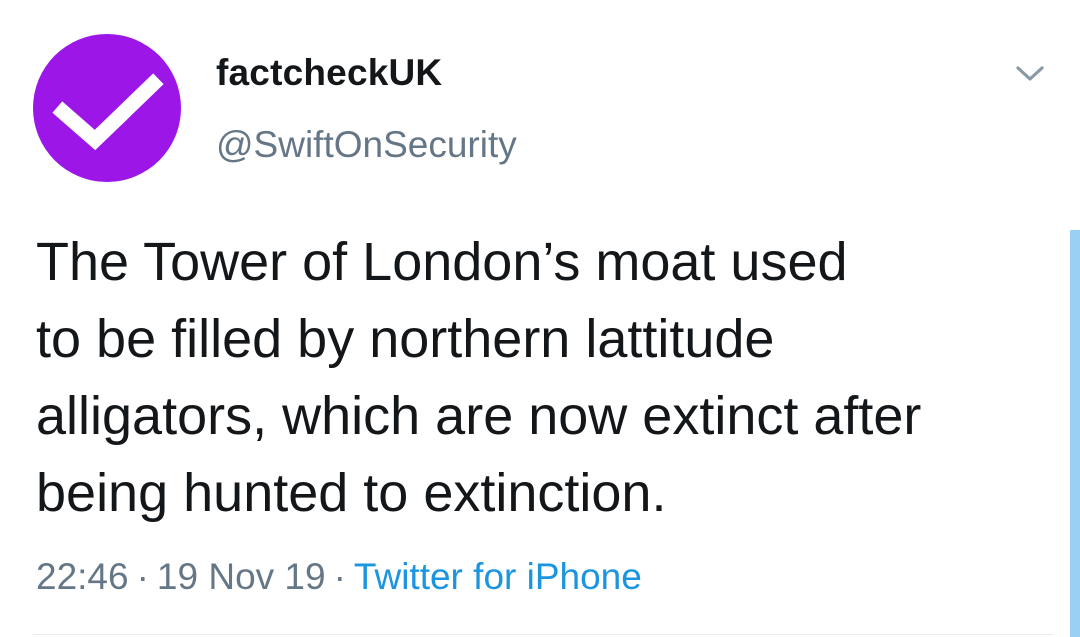 The height and width of the screenshot is (637, 1080). What do you see at coordinates (1075, 433) in the screenshot?
I see `scrollbar` at bounding box center [1075, 433].